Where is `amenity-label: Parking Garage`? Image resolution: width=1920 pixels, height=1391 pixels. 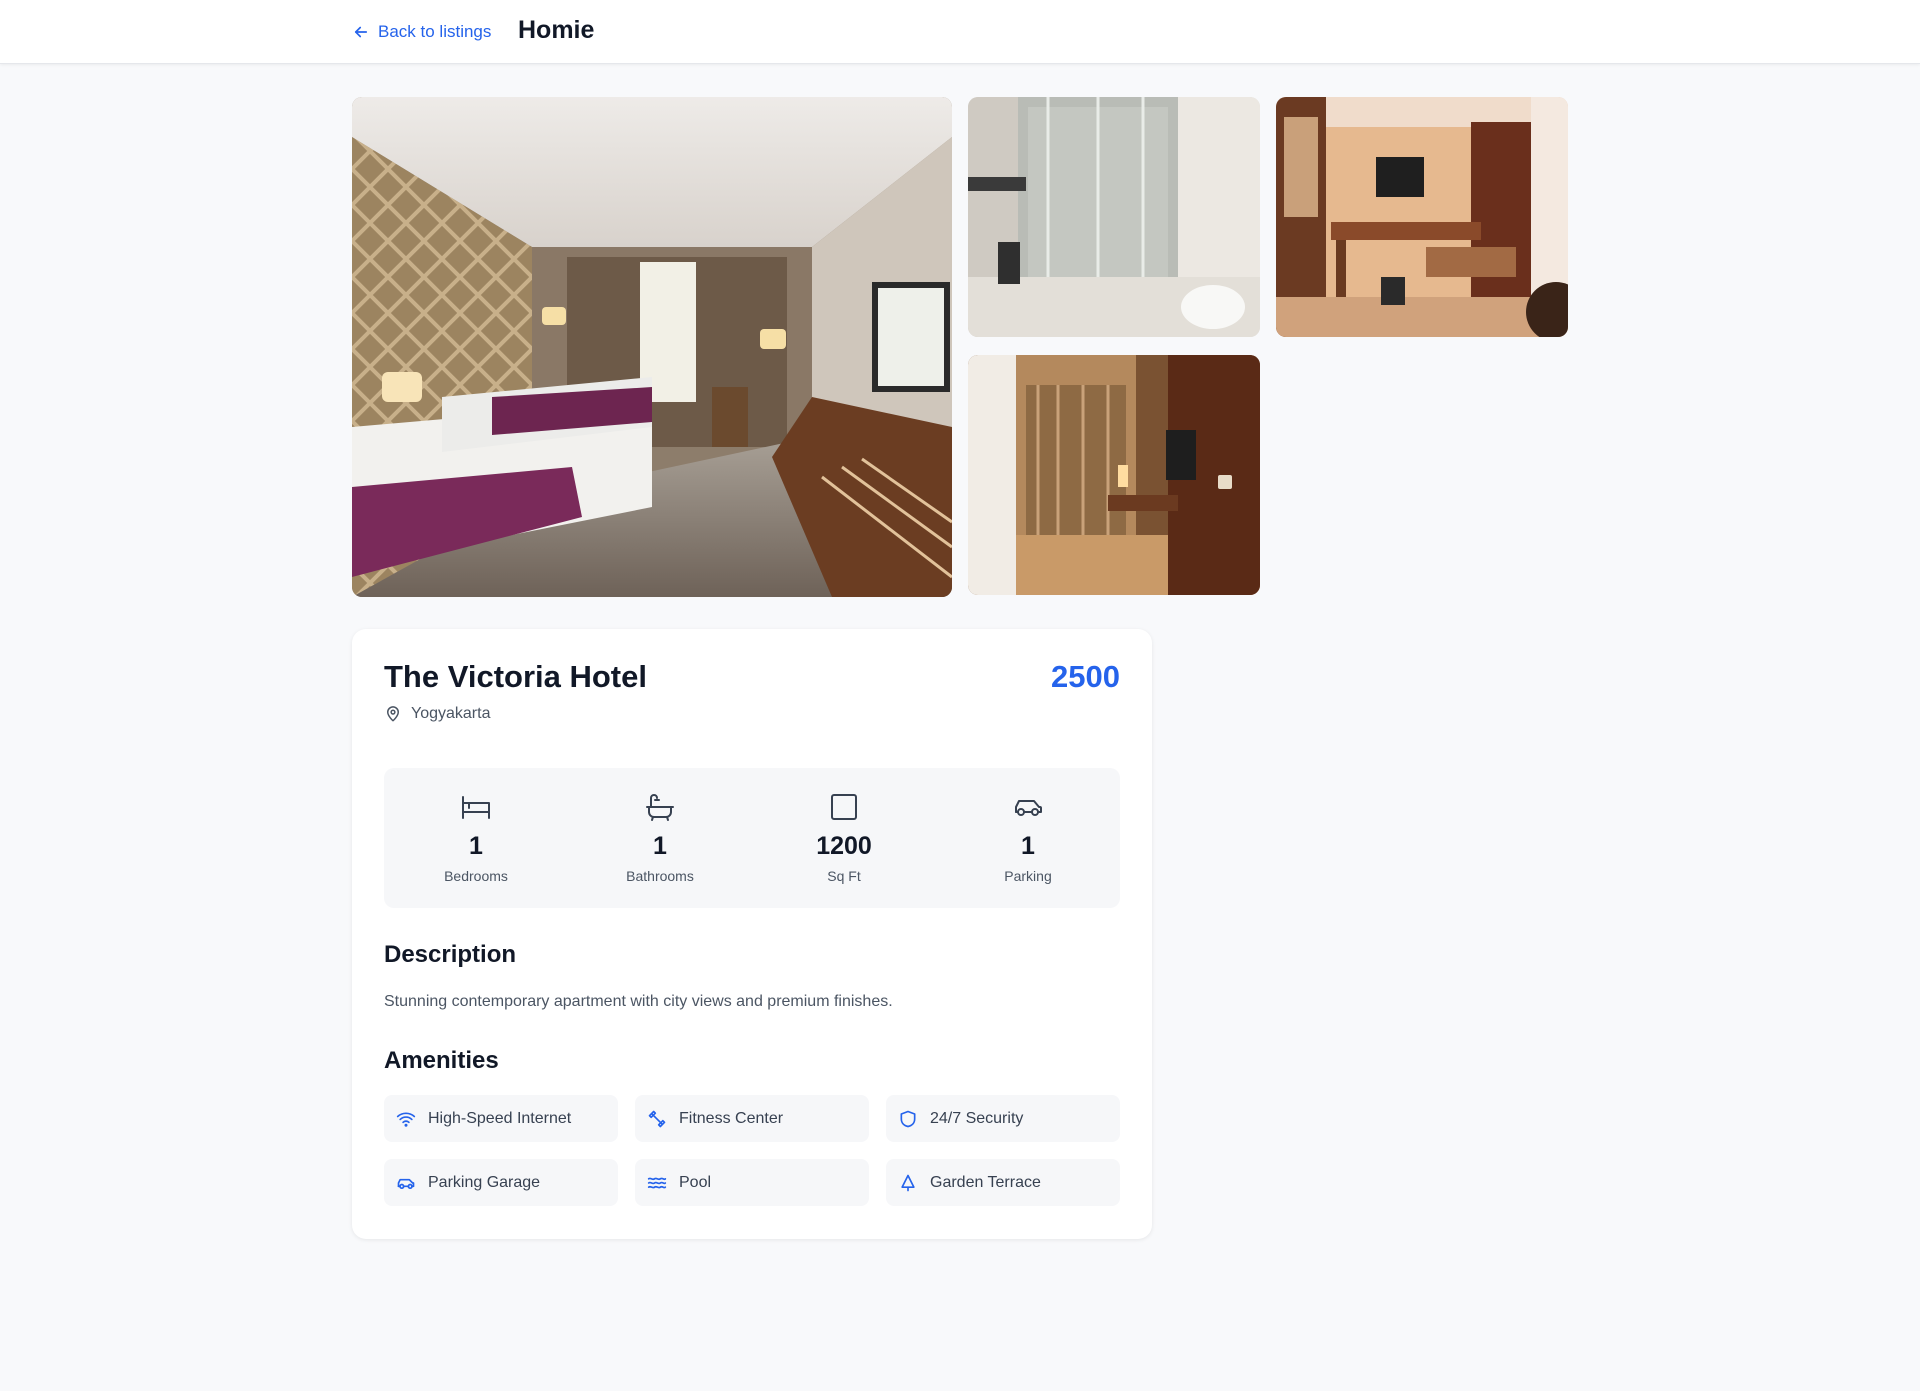
amenity-label: Parking Garage is located at coordinates (484, 1182).